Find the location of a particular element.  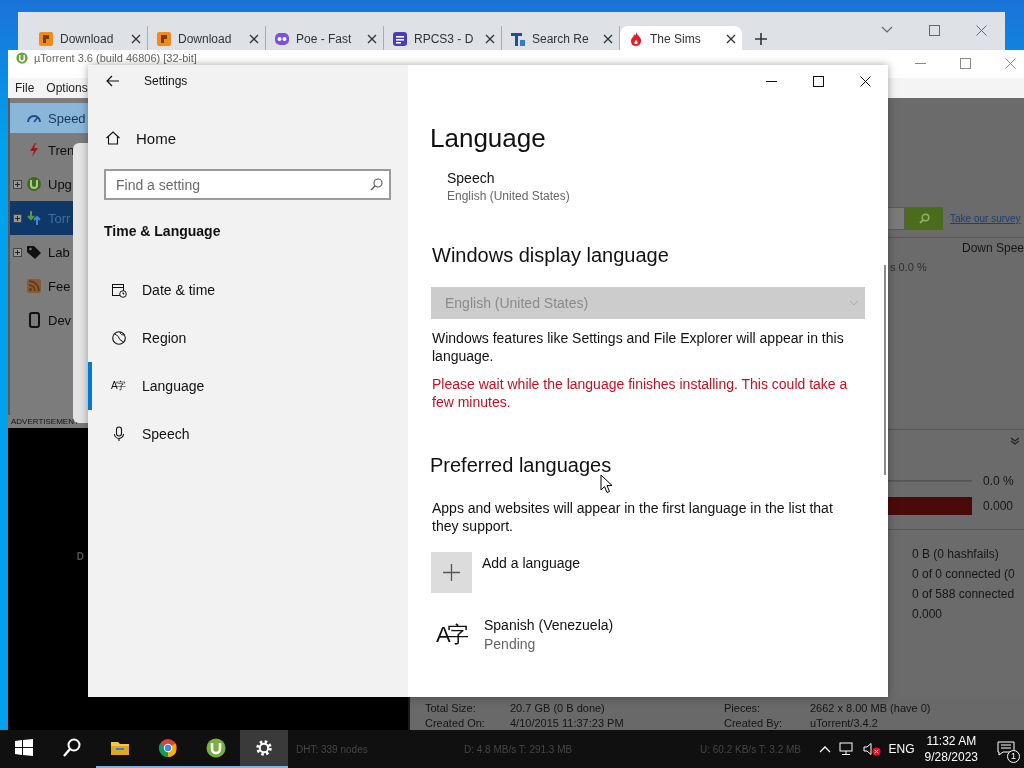

microphone-icon is located at coordinates (119, 434).